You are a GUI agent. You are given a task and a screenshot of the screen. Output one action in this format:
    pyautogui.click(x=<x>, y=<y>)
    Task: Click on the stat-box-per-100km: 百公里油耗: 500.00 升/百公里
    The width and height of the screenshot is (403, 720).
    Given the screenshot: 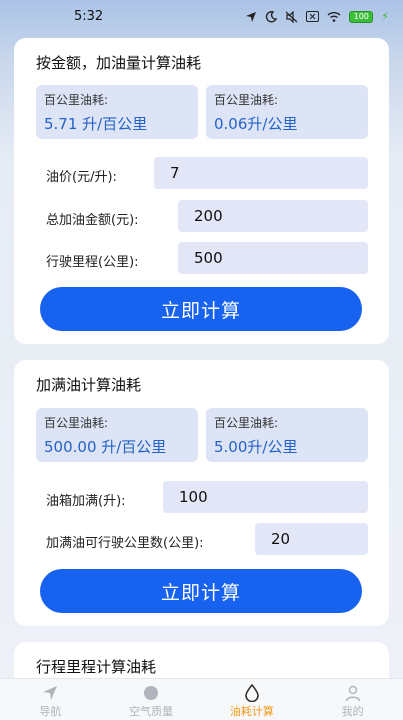 What is the action you would take?
    pyautogui.click(x=117, y=435)
    